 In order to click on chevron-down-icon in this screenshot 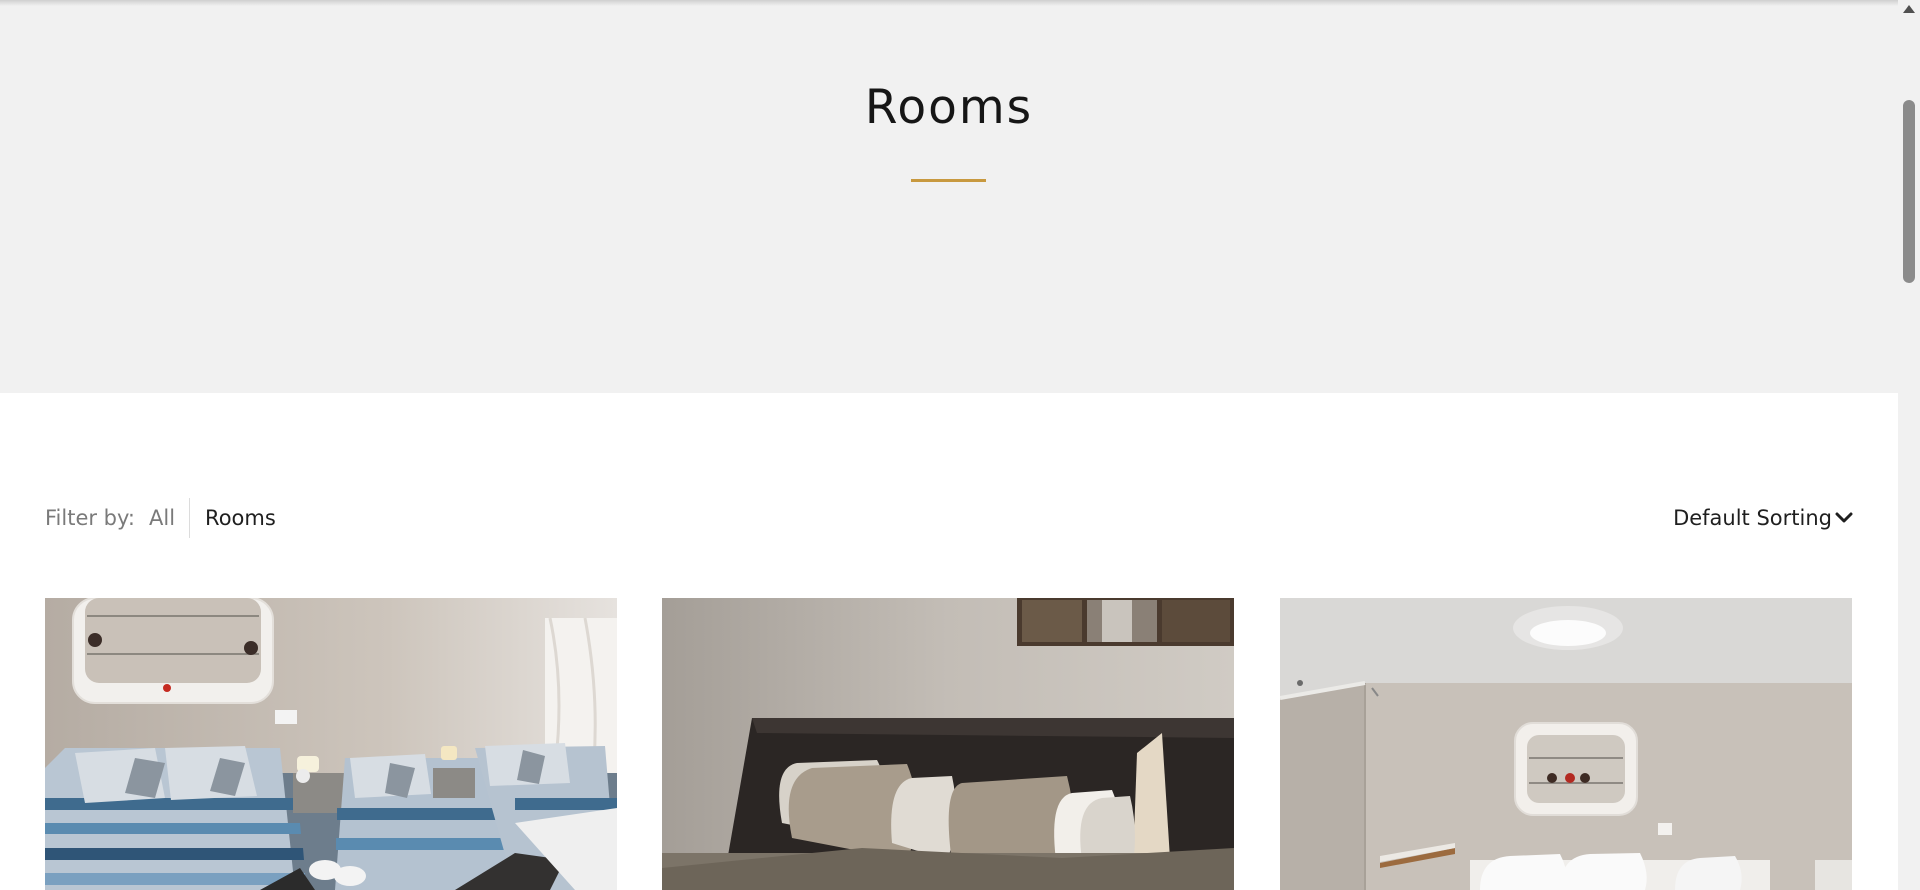, I will do `click(1844, 517)`.